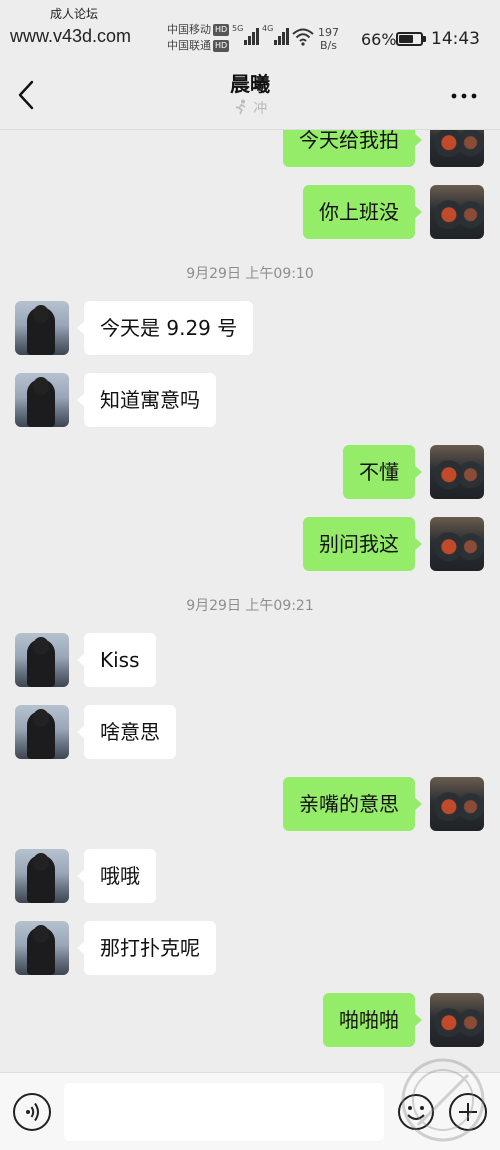  Describe the element at coordinates (268, 28) in the screenshot. I see `signal-tag: 4G` at that location.